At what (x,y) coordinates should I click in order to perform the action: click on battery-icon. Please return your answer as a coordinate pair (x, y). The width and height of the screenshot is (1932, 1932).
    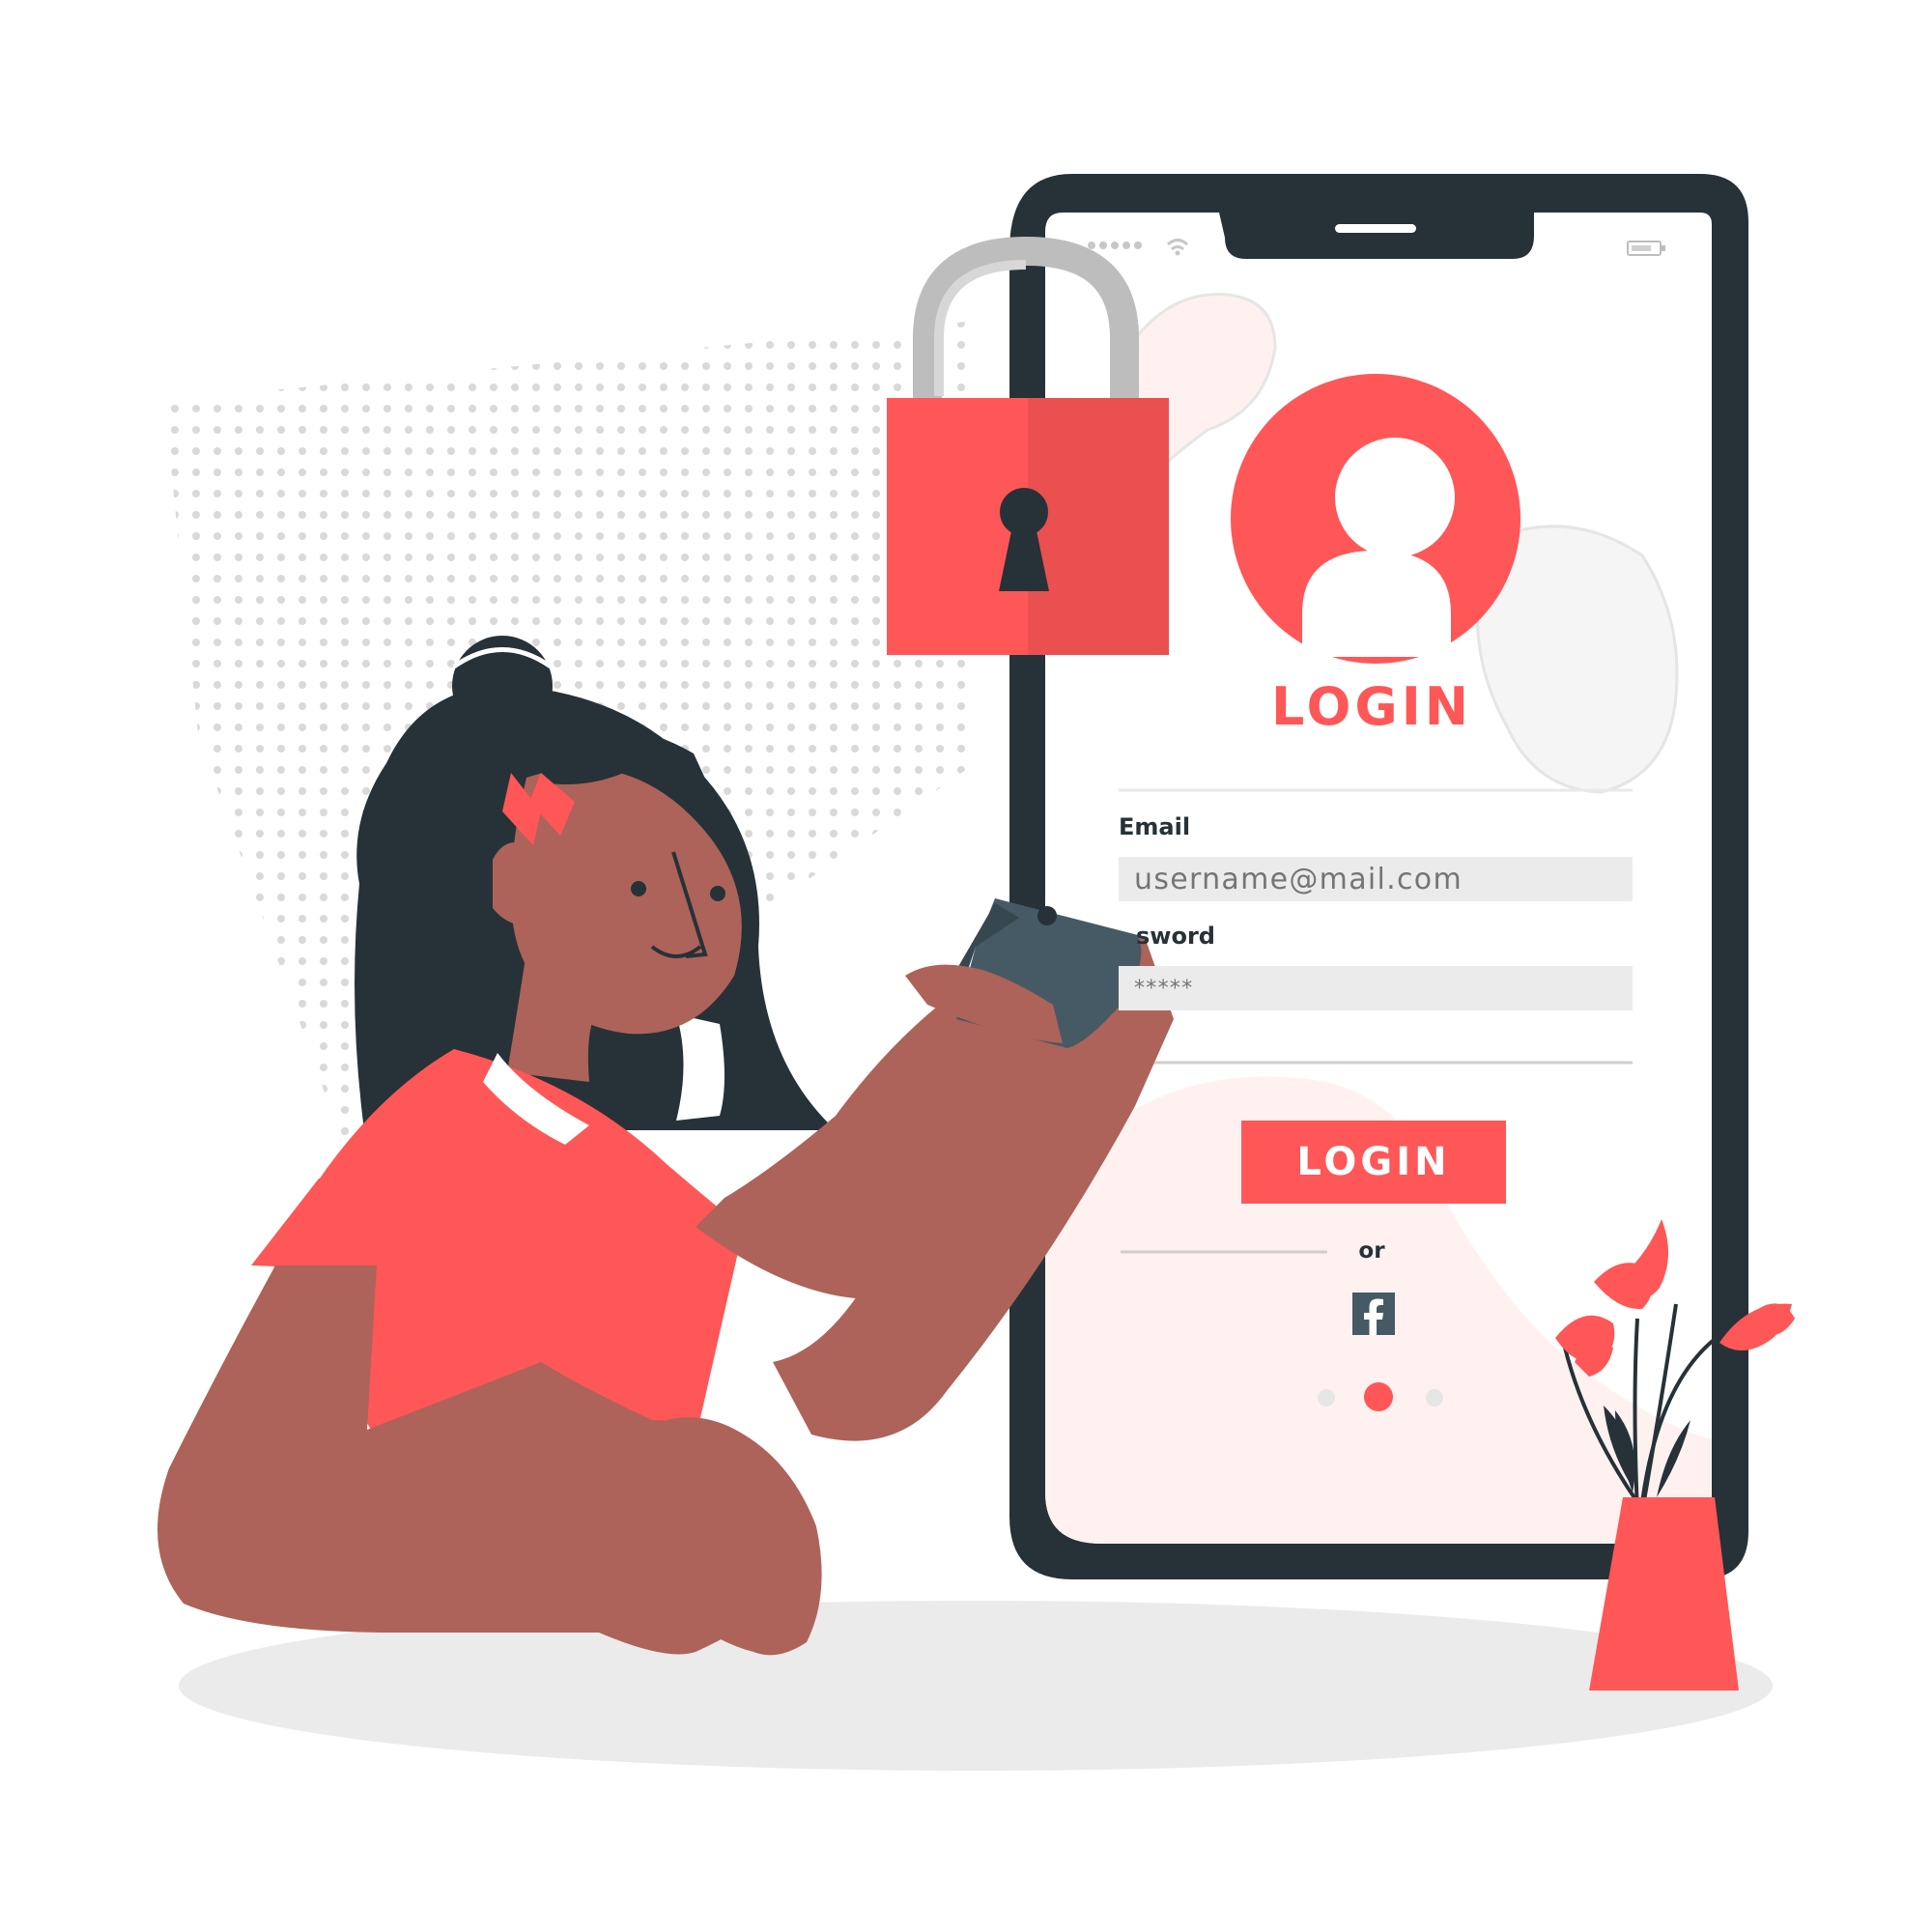
    Looking at the image, I should click on (1646, 248).